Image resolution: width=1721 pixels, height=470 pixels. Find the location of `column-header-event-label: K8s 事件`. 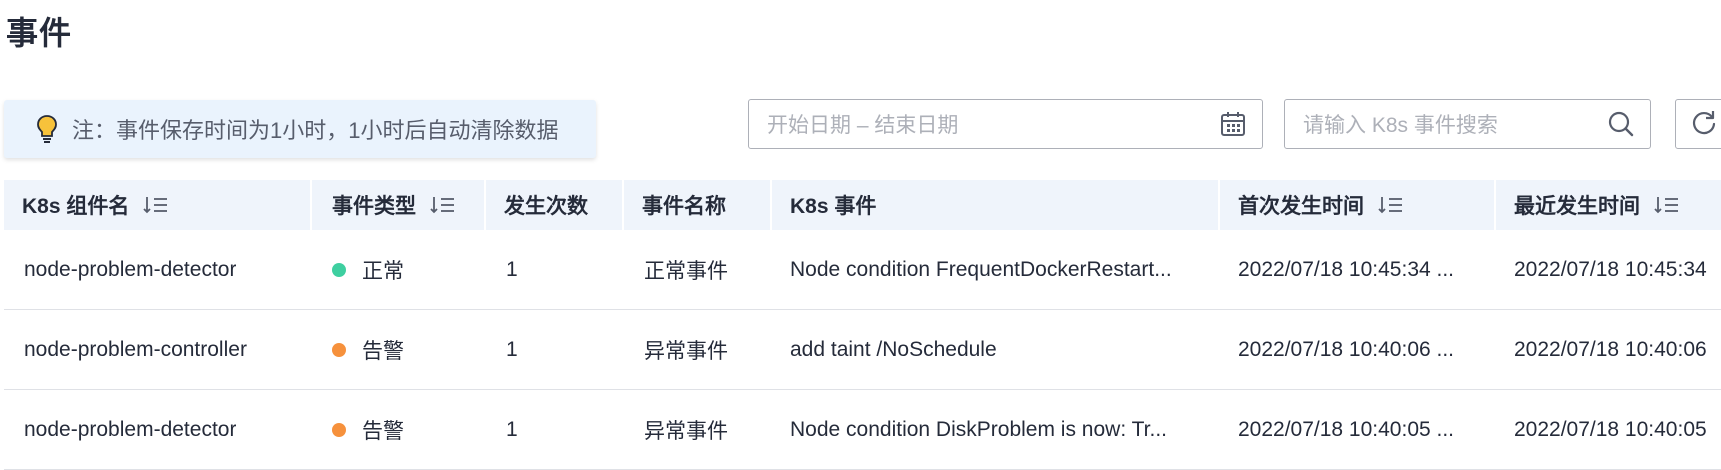

column-header-event-label: K8s 事件 is located at coordinates (833, 206).